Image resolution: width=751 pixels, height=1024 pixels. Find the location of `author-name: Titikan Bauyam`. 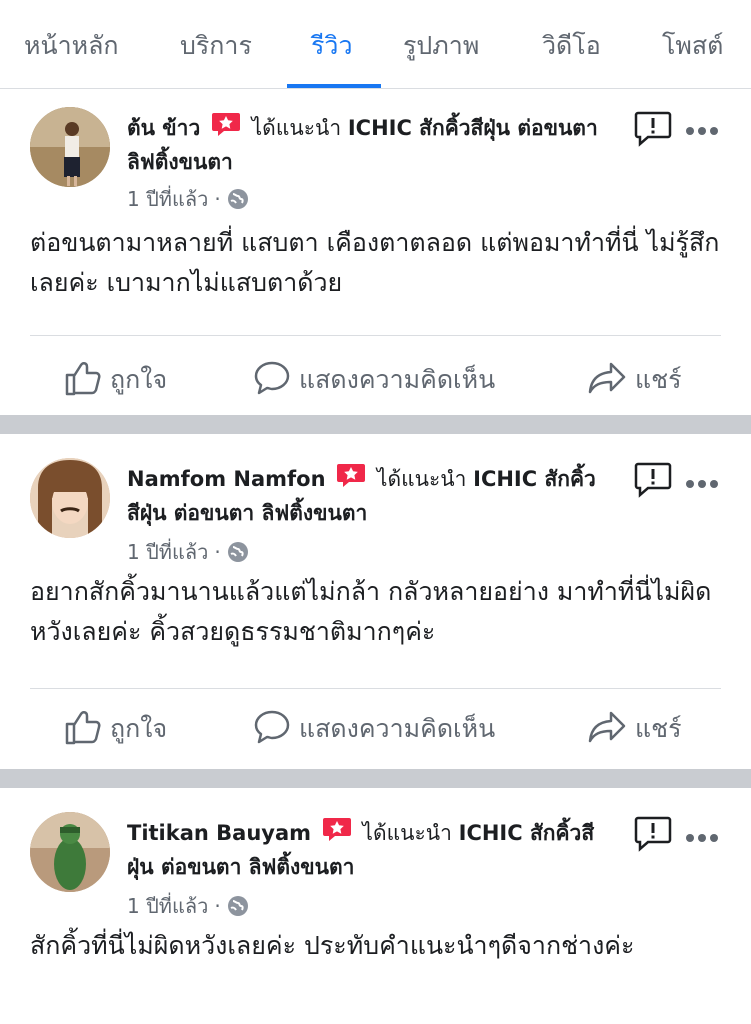

author-name: Titikan Bauyam is located at coordinates (219, 833).